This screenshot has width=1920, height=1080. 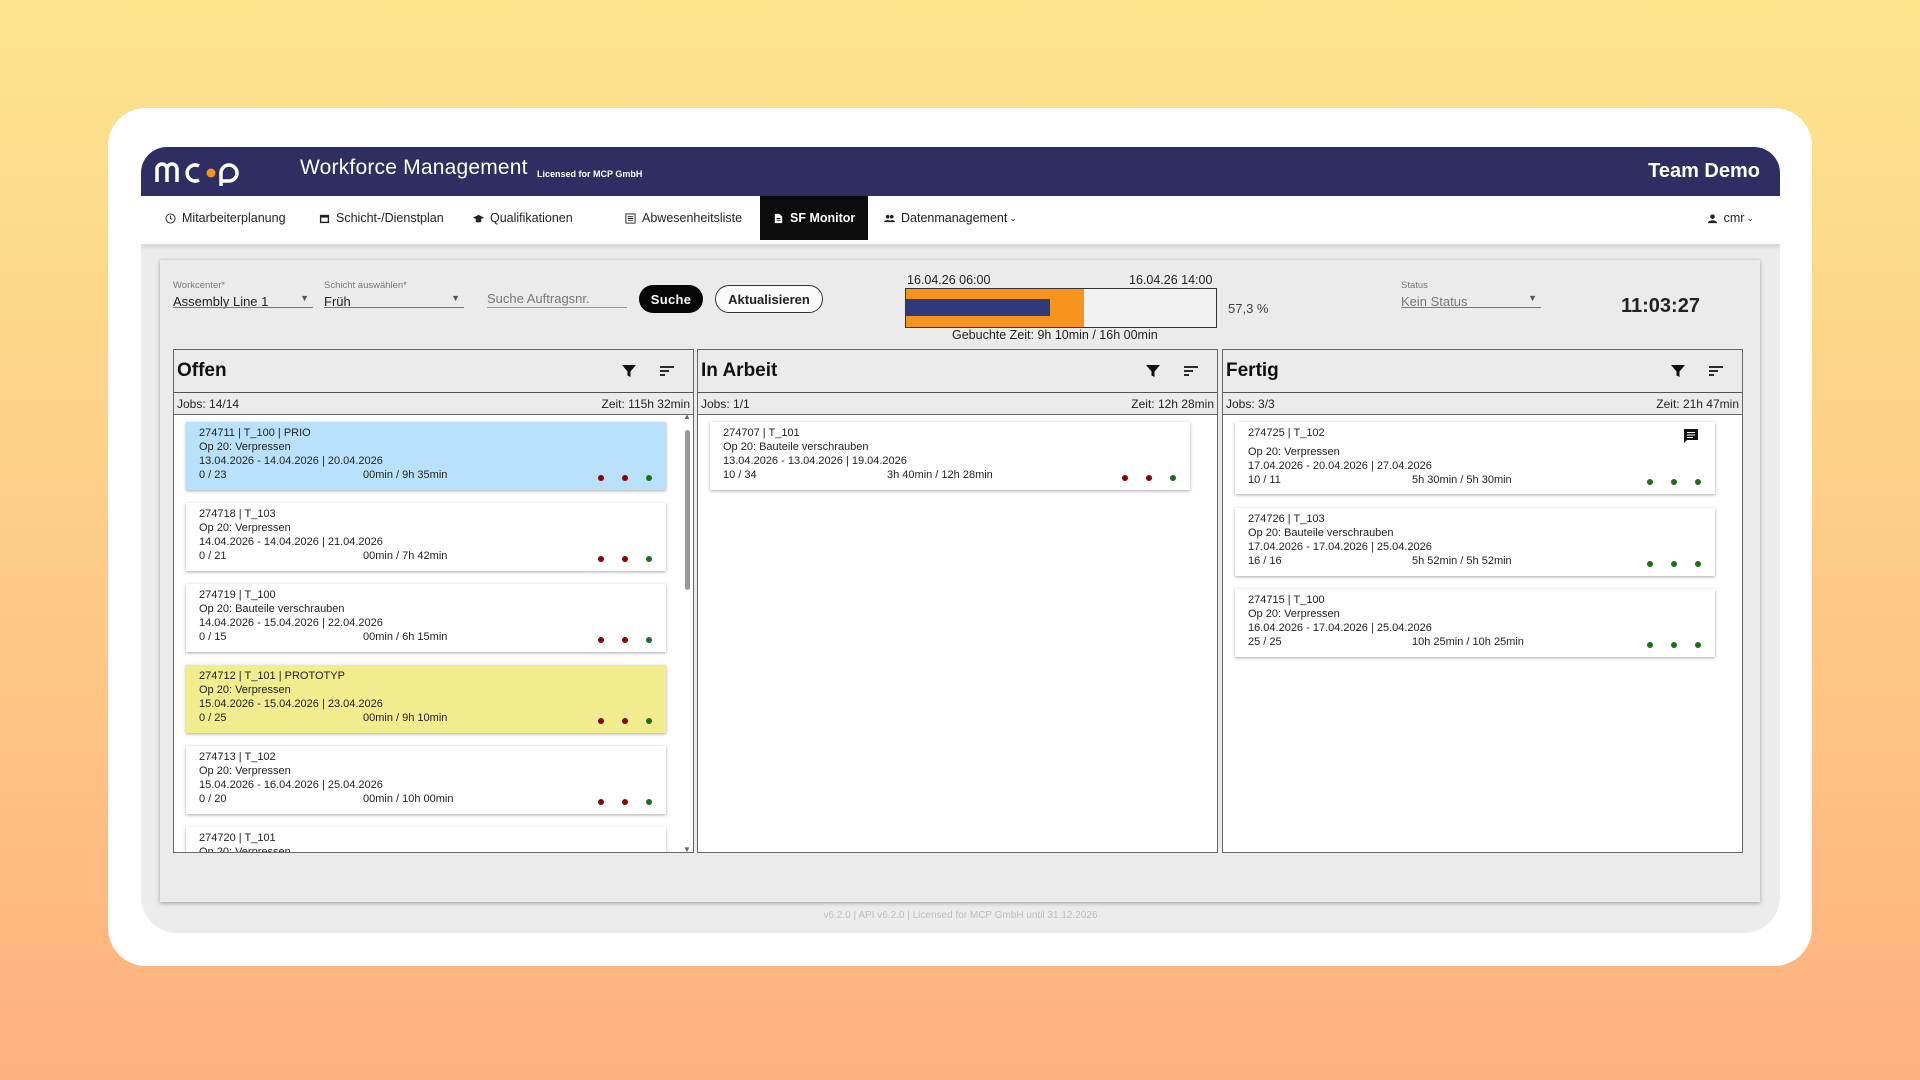 I want to click on nav-schichtplan: Schicht-/Dienstplan, so click(x=381, y=218).